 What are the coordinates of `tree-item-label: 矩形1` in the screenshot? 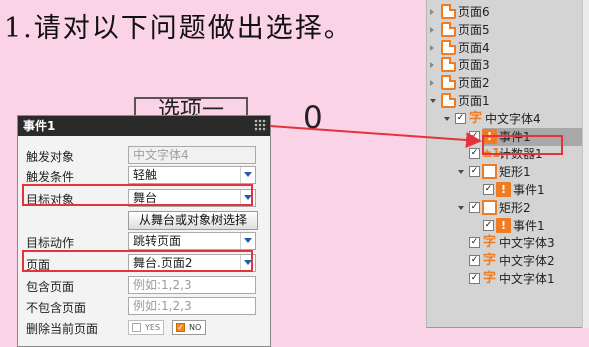 It's located at (515, 172).